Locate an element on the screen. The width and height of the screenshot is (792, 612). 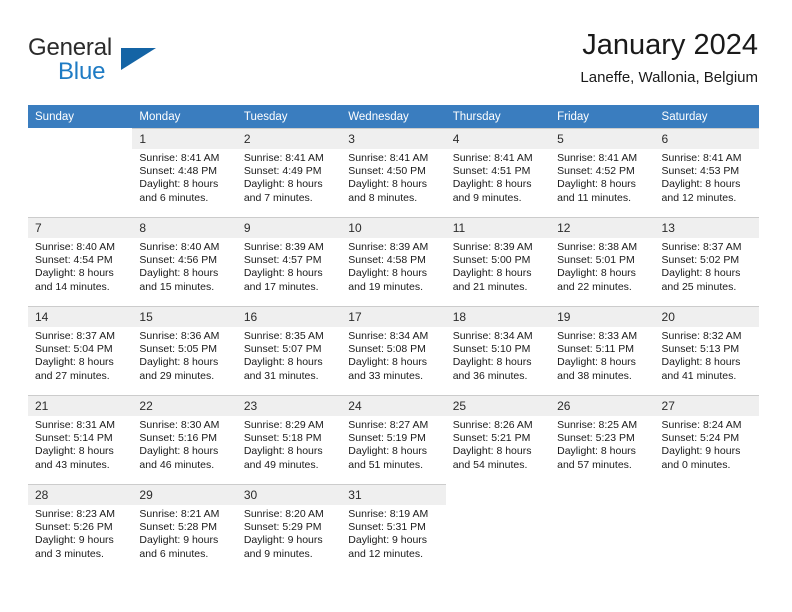
sunrise-text: Sunrise: 8:40 AM is located at coordinates (75, 247).